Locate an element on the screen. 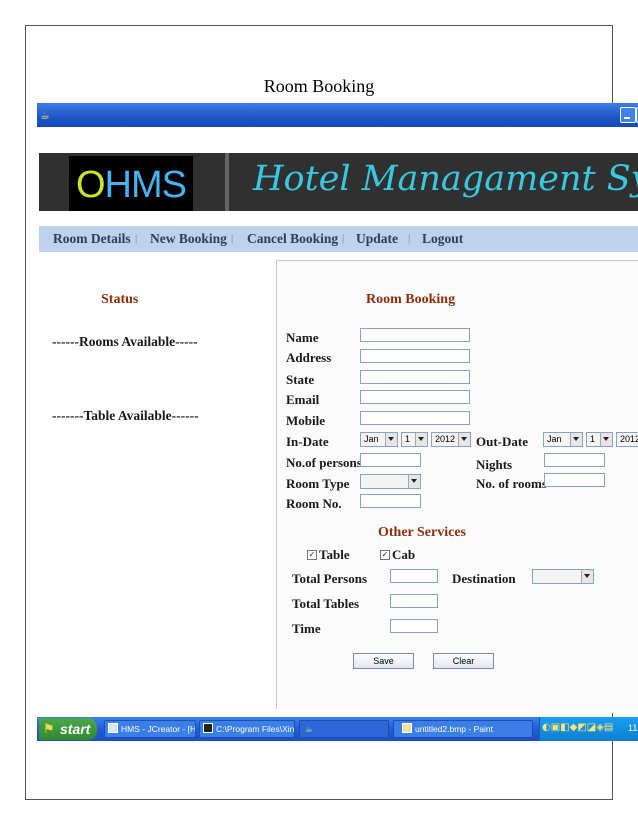 The height and width of the screenshot is (826, 638). name-label: Name is located at coordinates (302, 337).